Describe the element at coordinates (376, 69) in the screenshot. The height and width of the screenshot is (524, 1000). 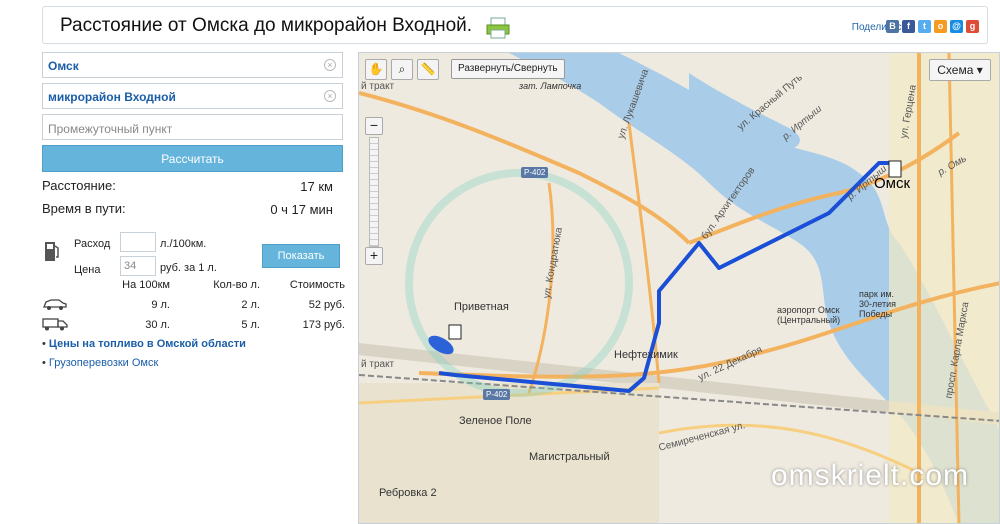
I see `hand-tool-button: ✋` at that location.